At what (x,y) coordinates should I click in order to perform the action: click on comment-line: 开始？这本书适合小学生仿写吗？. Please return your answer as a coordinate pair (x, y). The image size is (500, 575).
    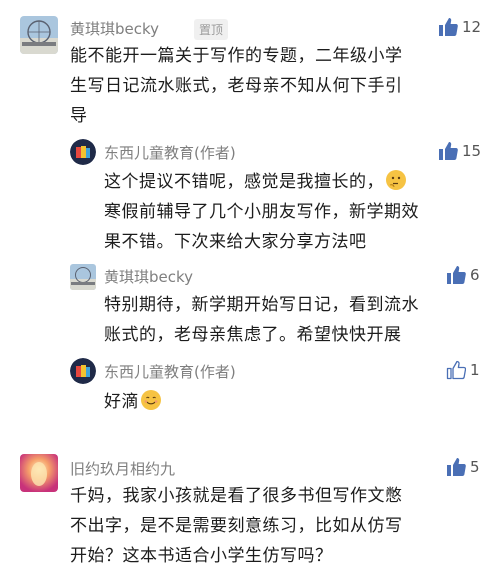
    Looking at the image, I should click on (201, 556).